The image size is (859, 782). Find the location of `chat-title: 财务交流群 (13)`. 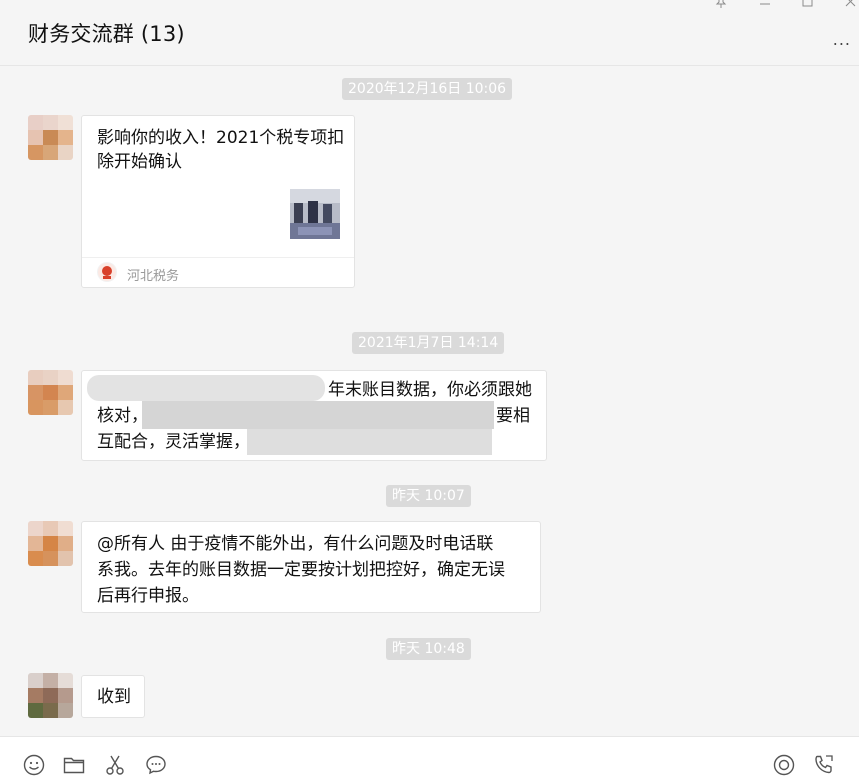

chat-title: 财务交流群 (13) is located at coordinates (106, 34).